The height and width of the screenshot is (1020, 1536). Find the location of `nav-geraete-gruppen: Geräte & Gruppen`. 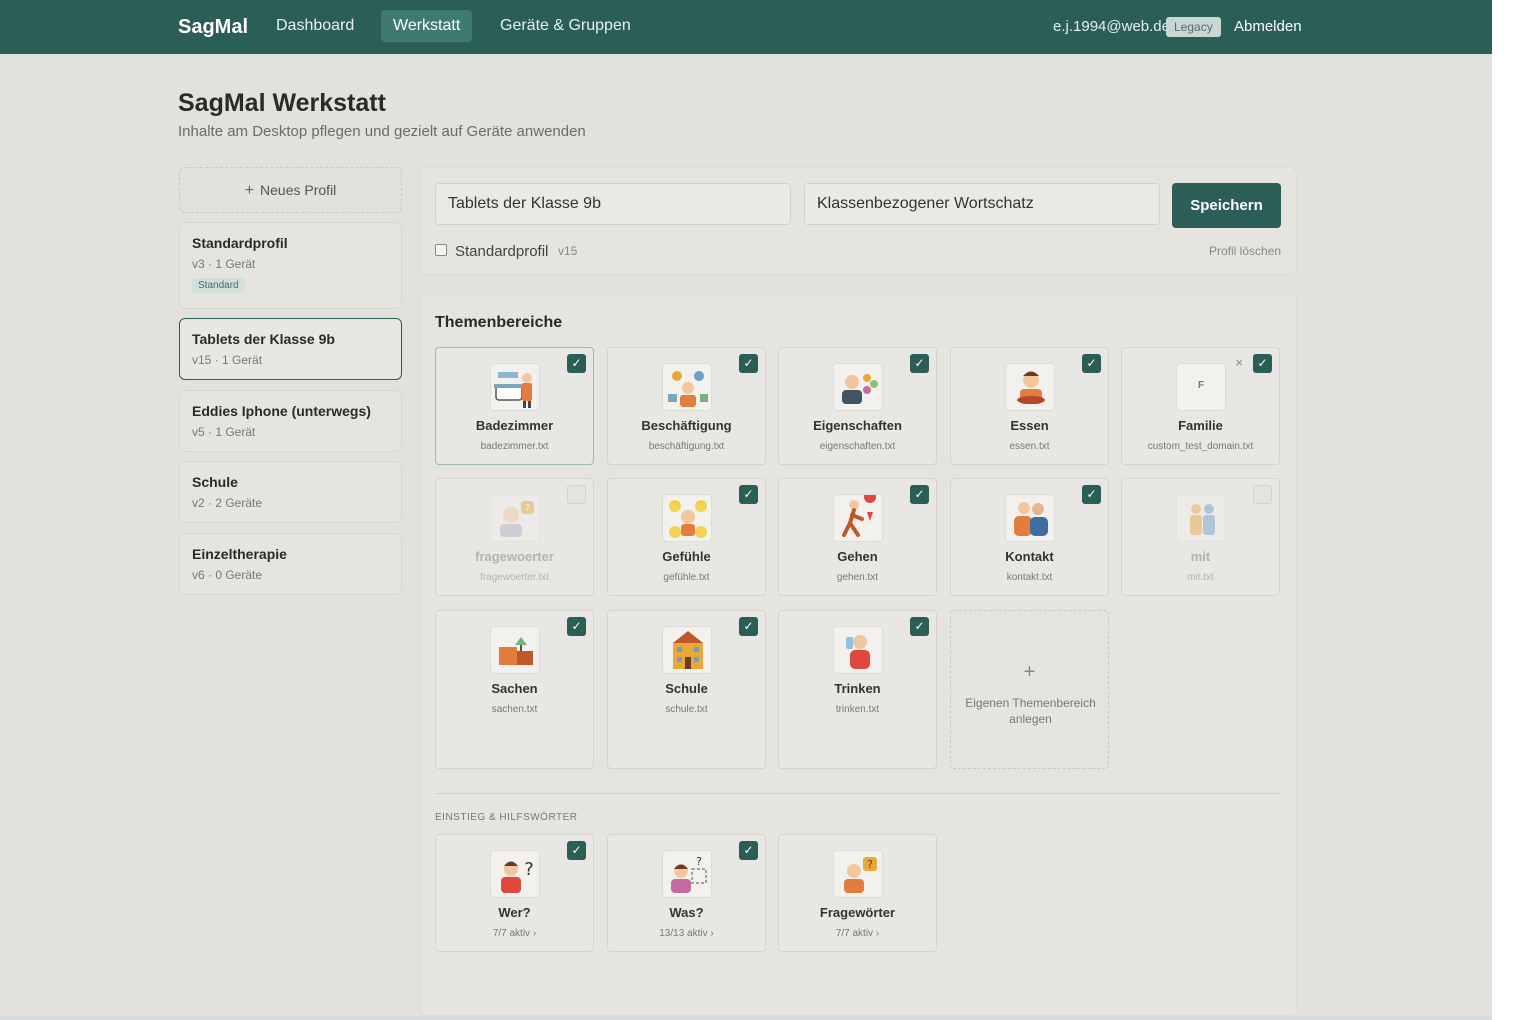

nav-geraete-gruppen: Geräte & Gruppen is located at coordinates (565, 26).